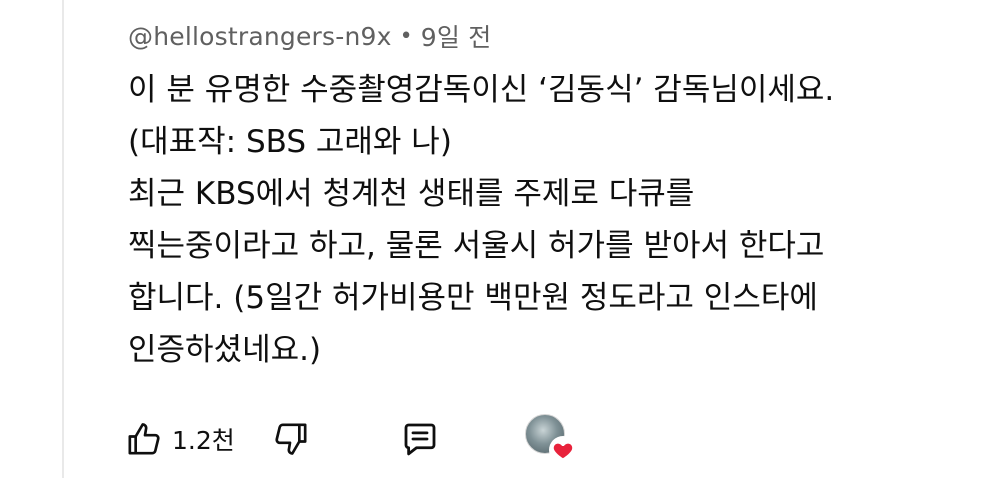 The height and width of the screenshot is (478, 1000). What do you see at coordinates (350, 439) in the screenshot?
I see `comment-actions: 1.2천` at bounding box center [350, 439].